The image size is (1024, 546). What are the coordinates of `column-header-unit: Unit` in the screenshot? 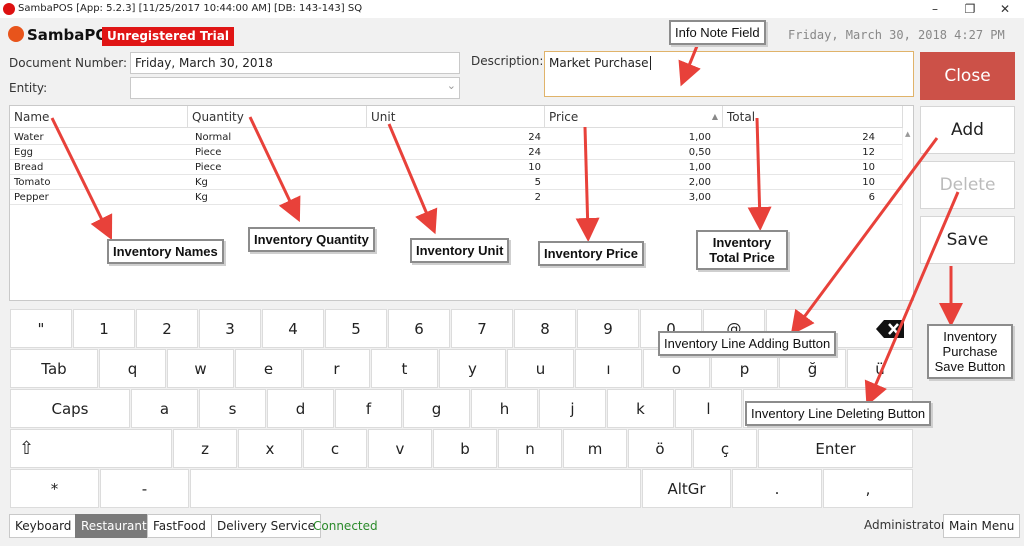 It's located at (456, 117).